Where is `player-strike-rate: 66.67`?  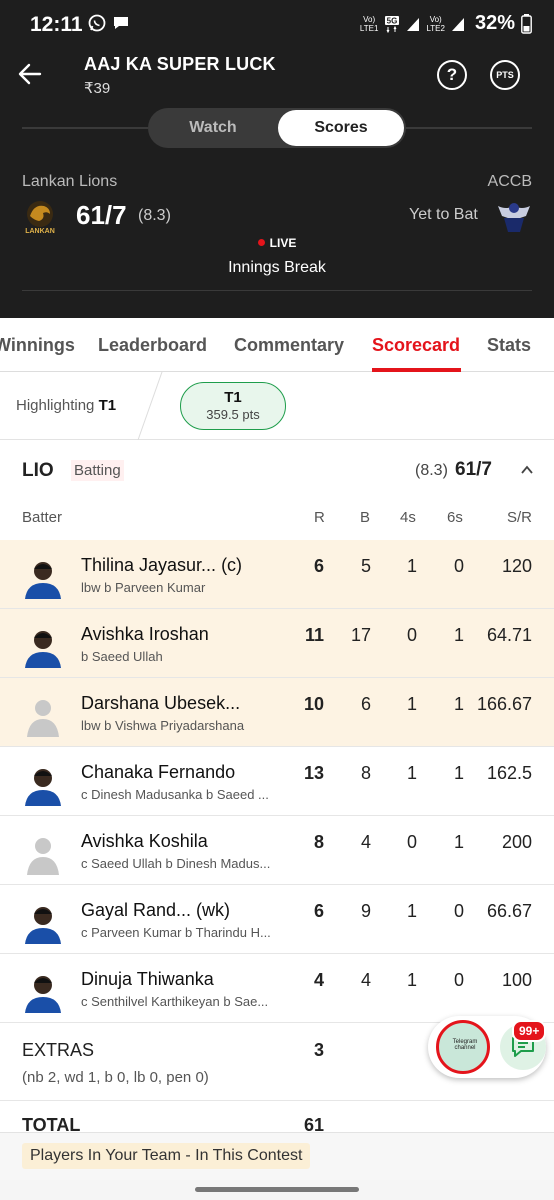 player-strike-rate: 66.67 is located at coordinates (509, 911).